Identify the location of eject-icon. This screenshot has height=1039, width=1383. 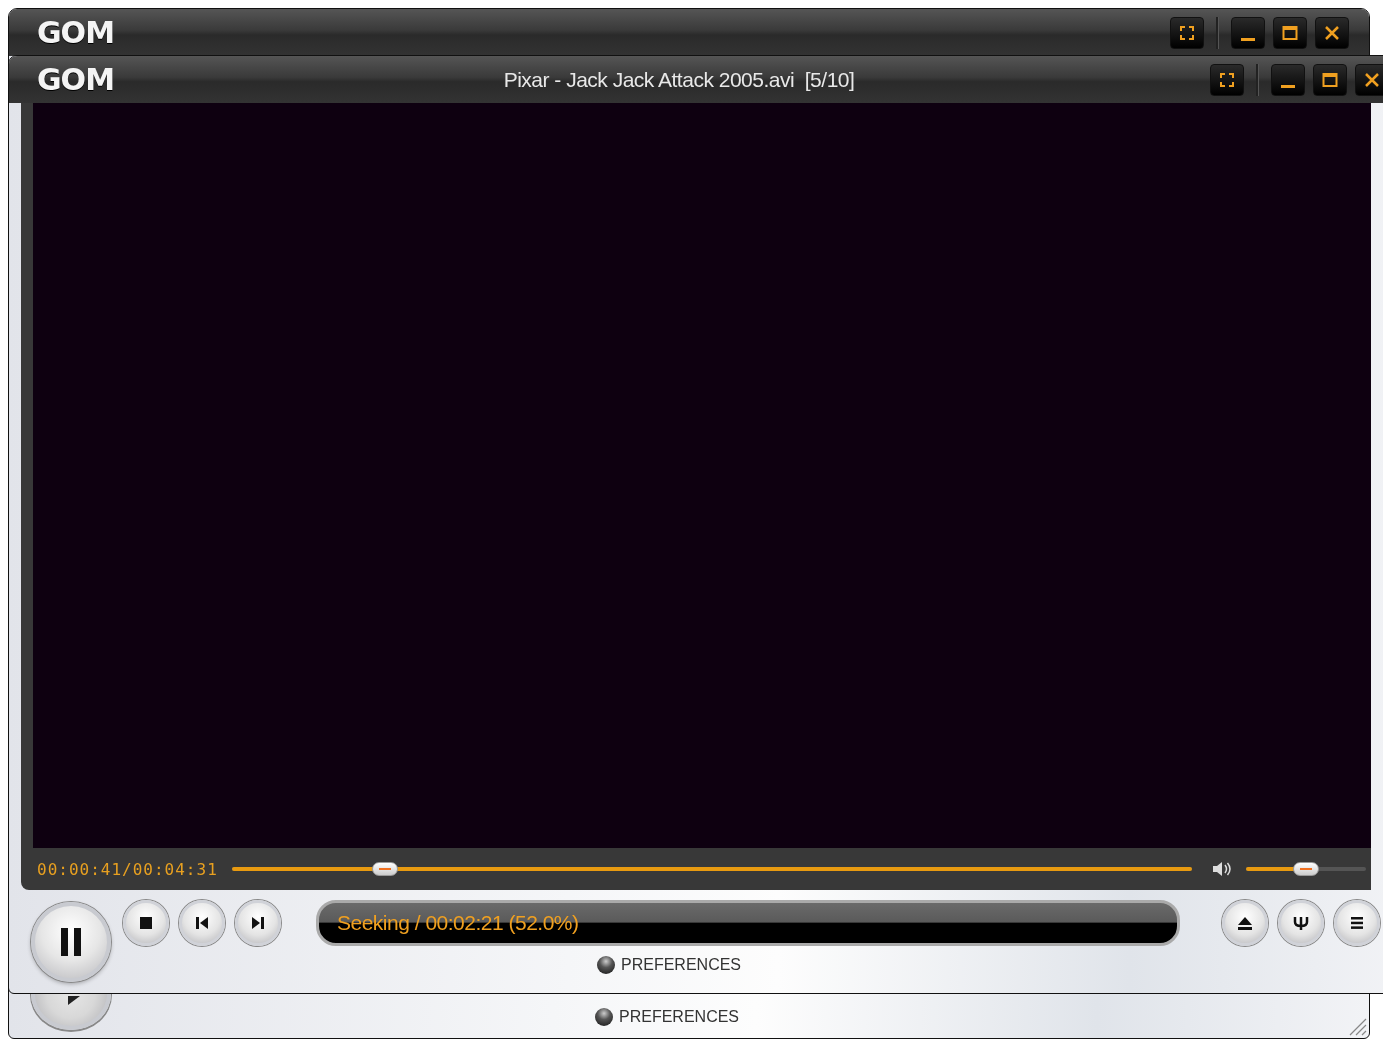
(1245, 923).